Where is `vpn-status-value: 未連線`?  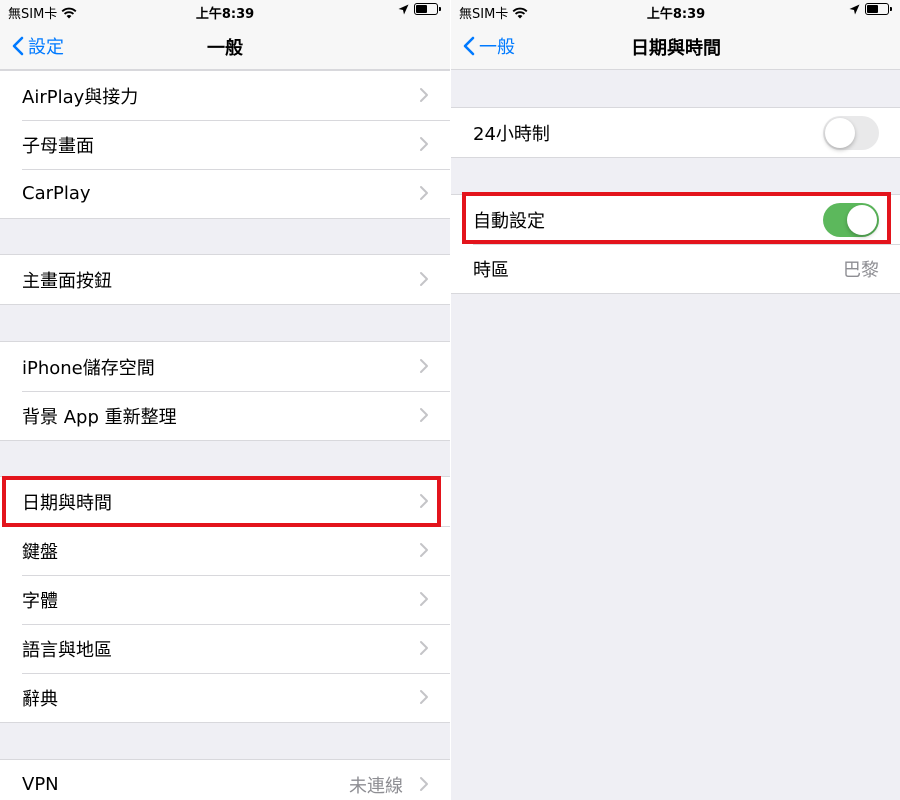
vpn-status-value: 未連線 is located at coordinates (376, 786).